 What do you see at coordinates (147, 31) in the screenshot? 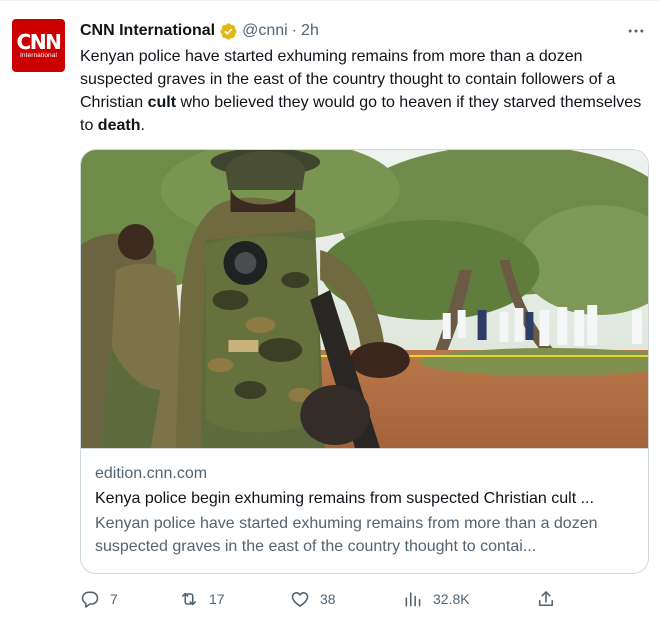
I see `author-name: CNN International` at bounding box center [147, 31].